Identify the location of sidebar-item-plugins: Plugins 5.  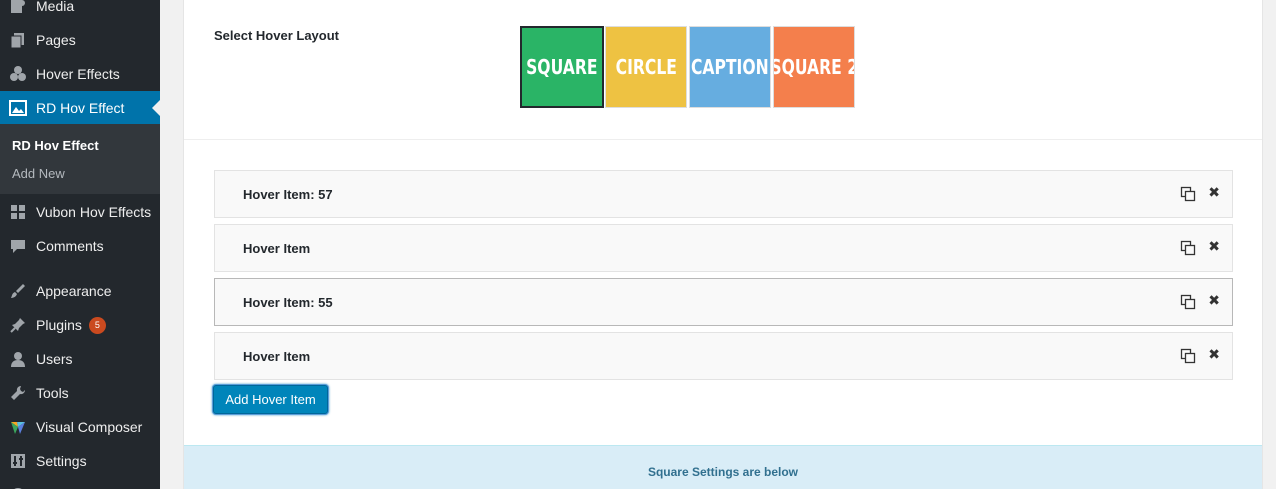
(80, 325).